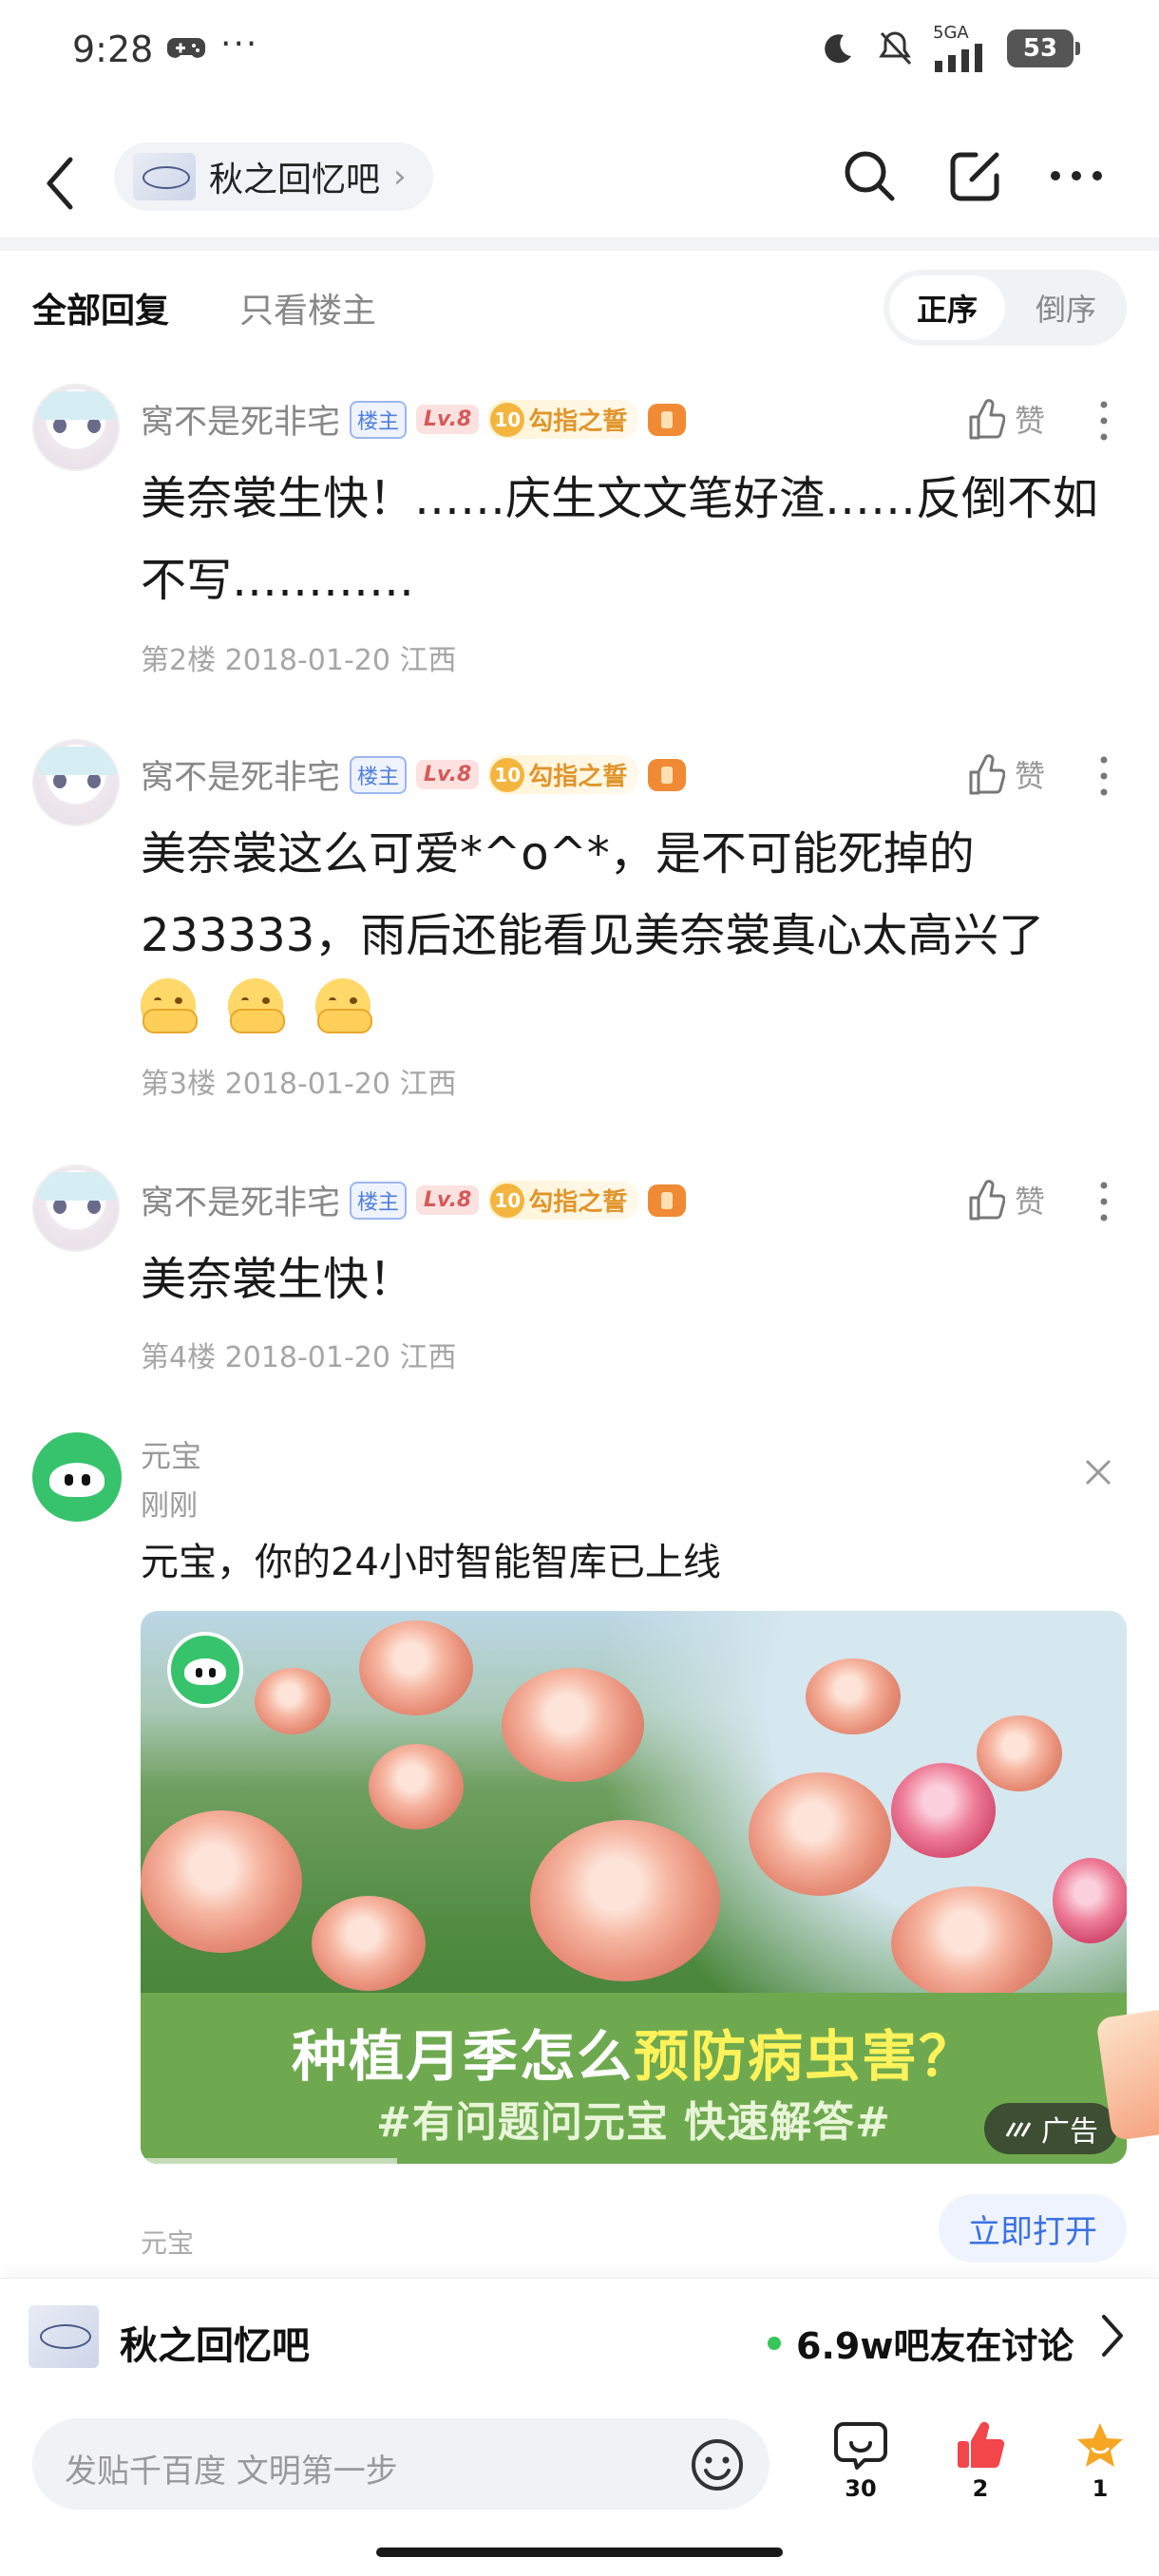 The image size is (1159, 2576). What do you see at coordinates (980, 2488) in the screenshot?
I see `likes-count: 2` at bounding box center [980, 2488].